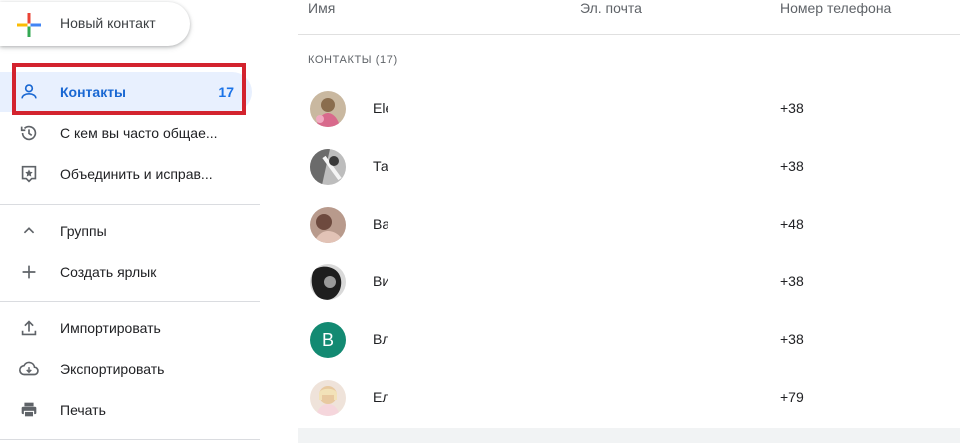  What do you see at coordinates (629, 341) in the screenshot?
I see `table-row: В Вл +38` at bounding box center [629, 341].